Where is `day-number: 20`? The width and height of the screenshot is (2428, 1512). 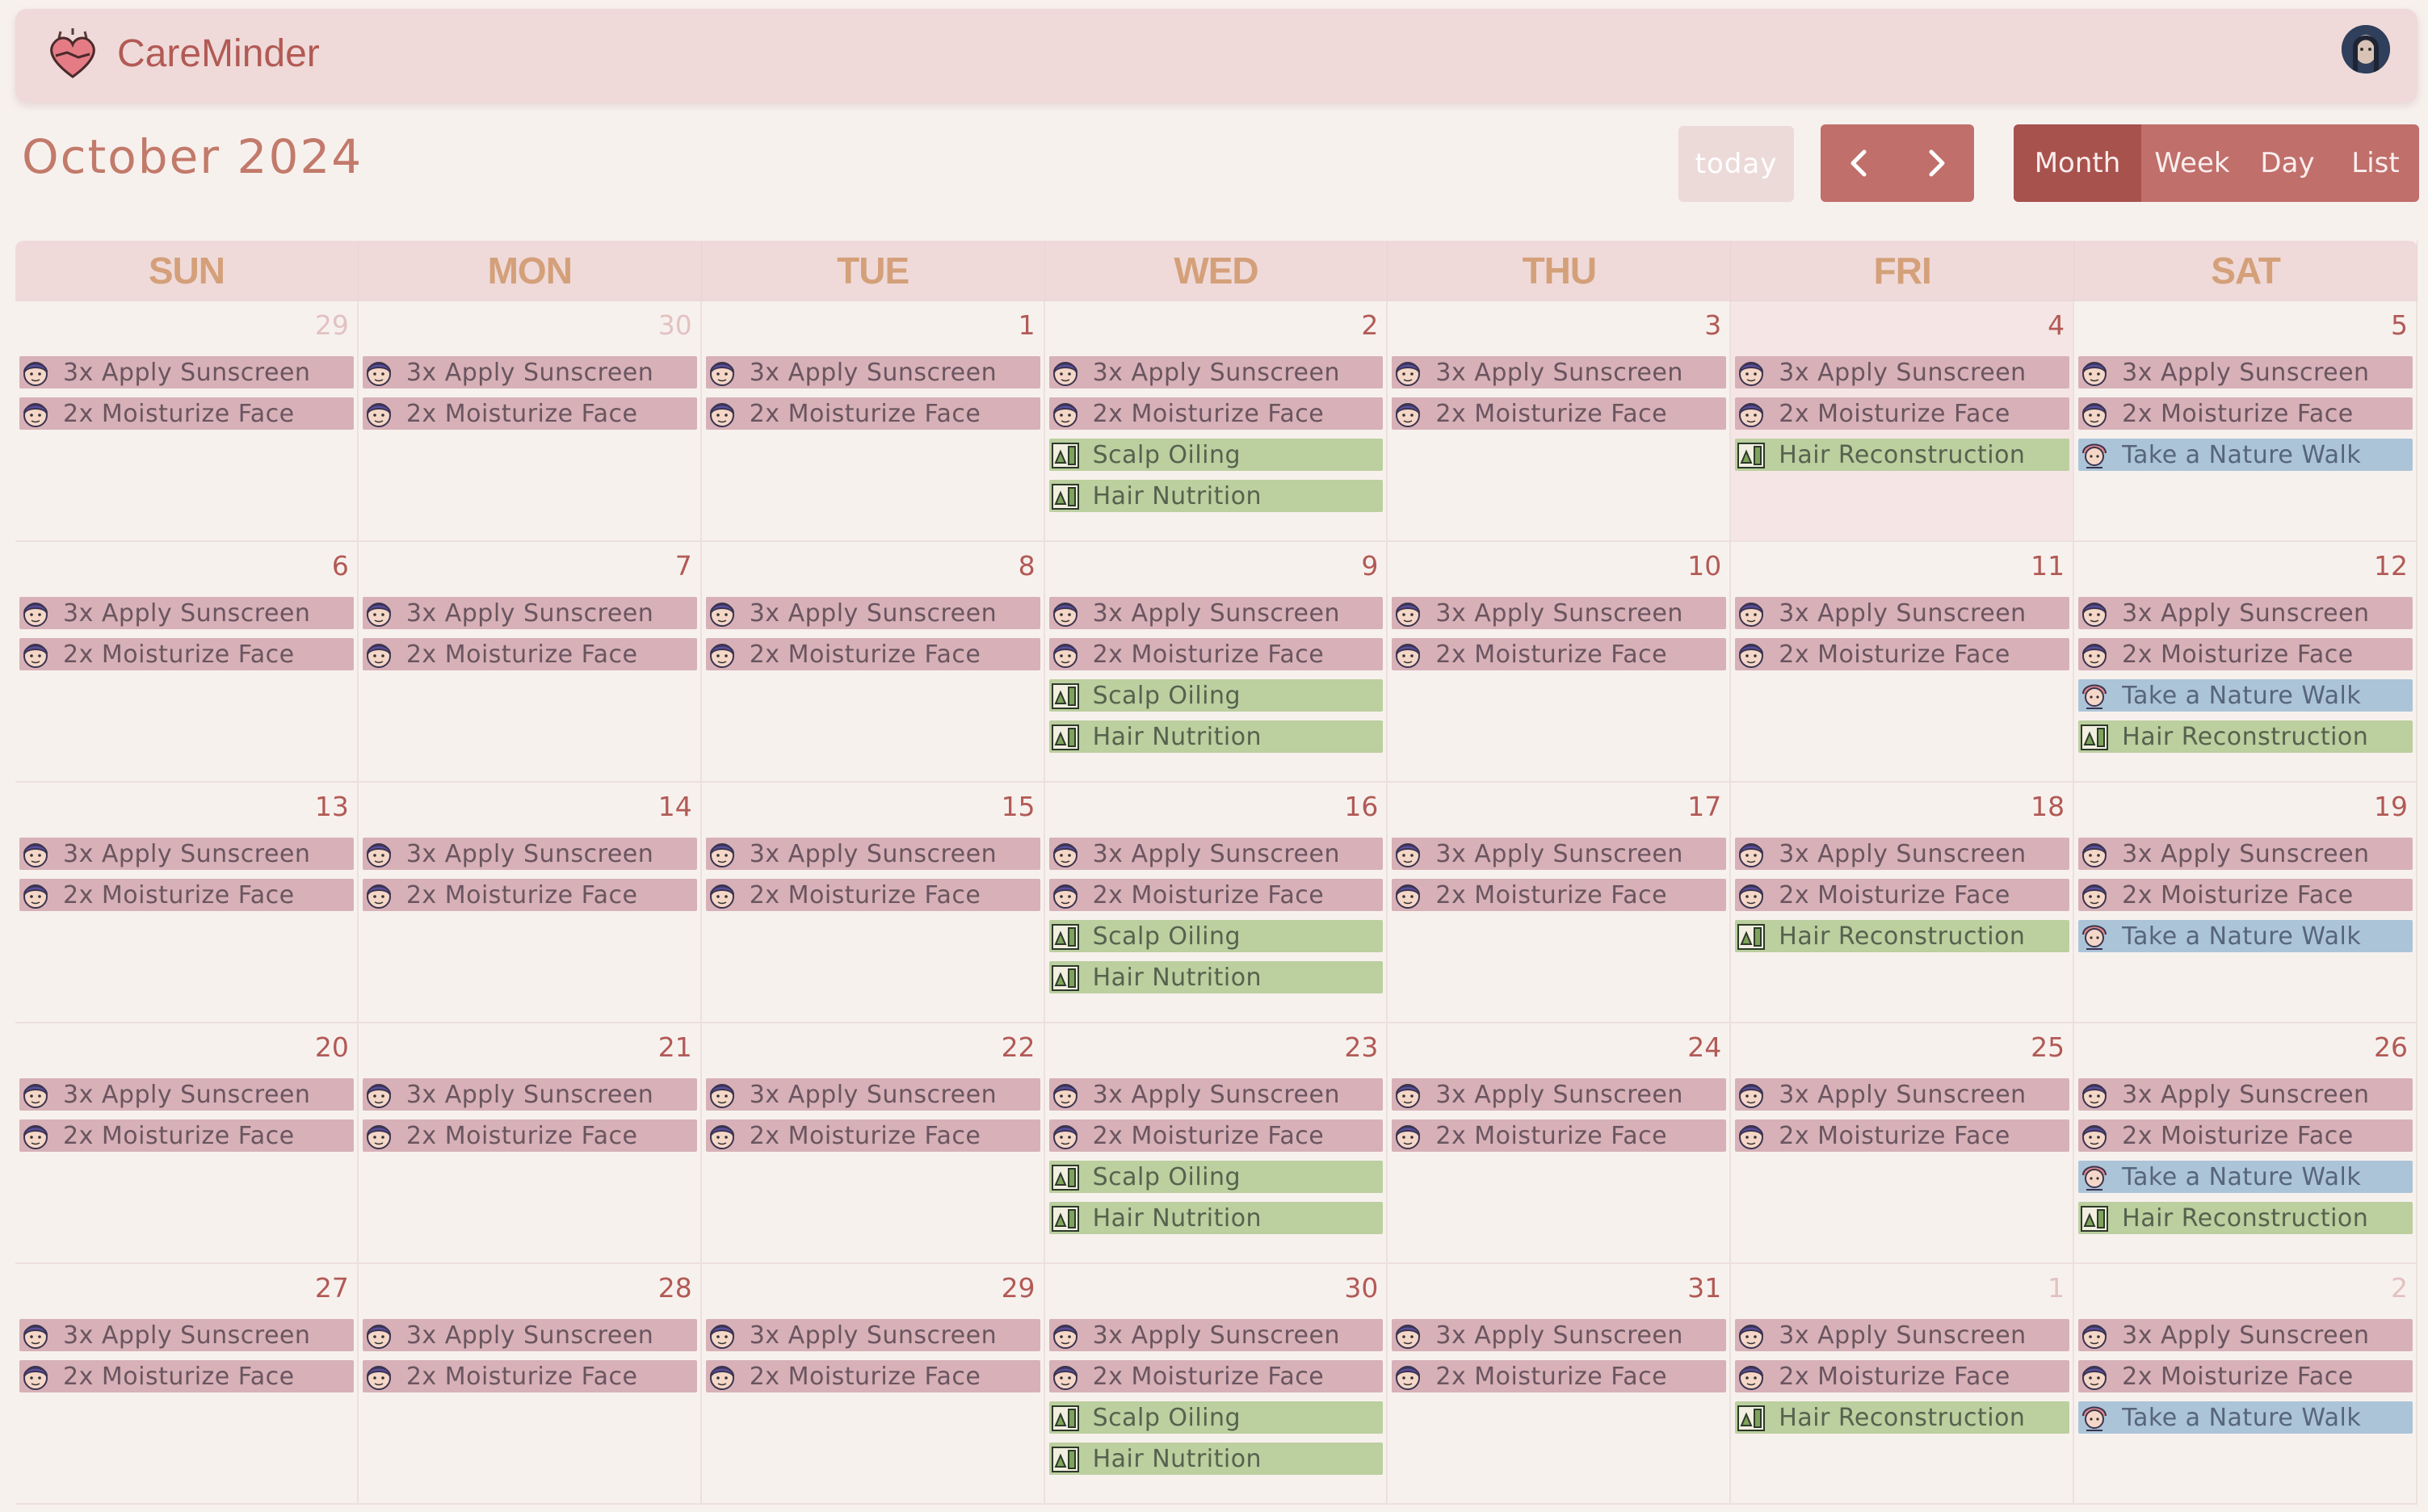
day-number: 20 is located at coordinates (332, 1047).